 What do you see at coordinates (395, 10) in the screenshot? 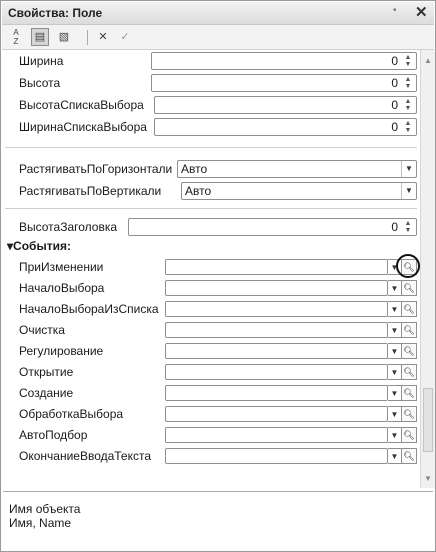
I see `pin-icon: •` at bounding box center [395, 10].